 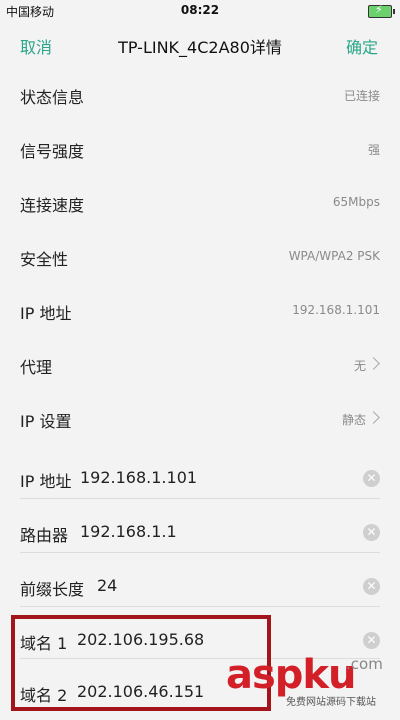 What do you see at coordinates (334, 256) in the screenshot?
I see `info-value: WPA/WPA2 PSK` at bounding box center [334, 256].